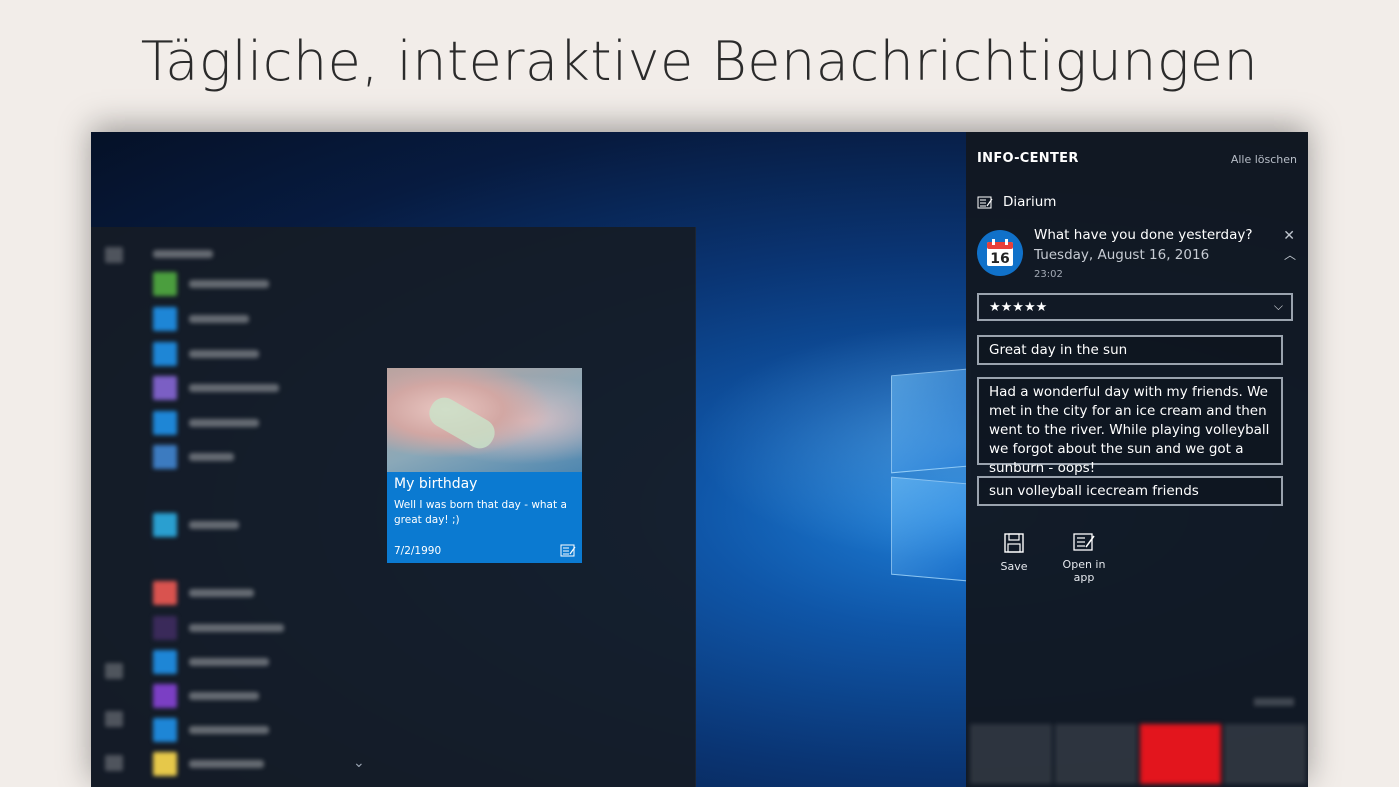 This screenshot has width=1399, height=787. Describe the element at coordinates (1000, 259) in the screenshot. I see `calendar-day: 16` at that location.